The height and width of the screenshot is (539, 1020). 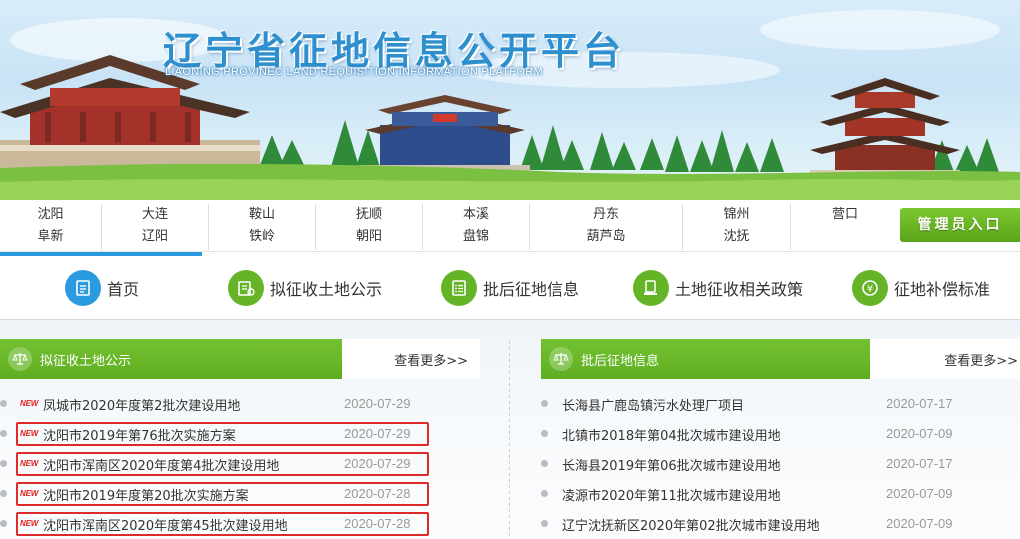 I want to click on list-item: NEW 沈阳市浑南区2020年度第4批次建设用地 2020-07-29, so click(x=250, y=464).